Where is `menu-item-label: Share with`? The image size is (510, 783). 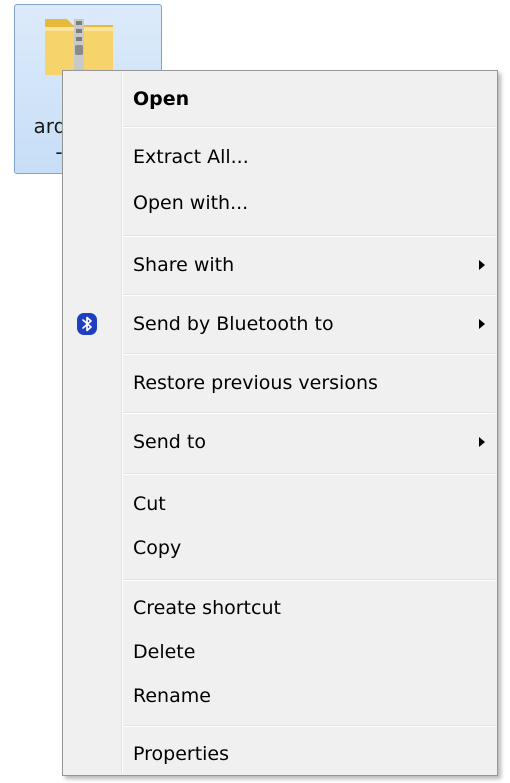 menu-item-label: Share with is located at coordinates (184, 265).